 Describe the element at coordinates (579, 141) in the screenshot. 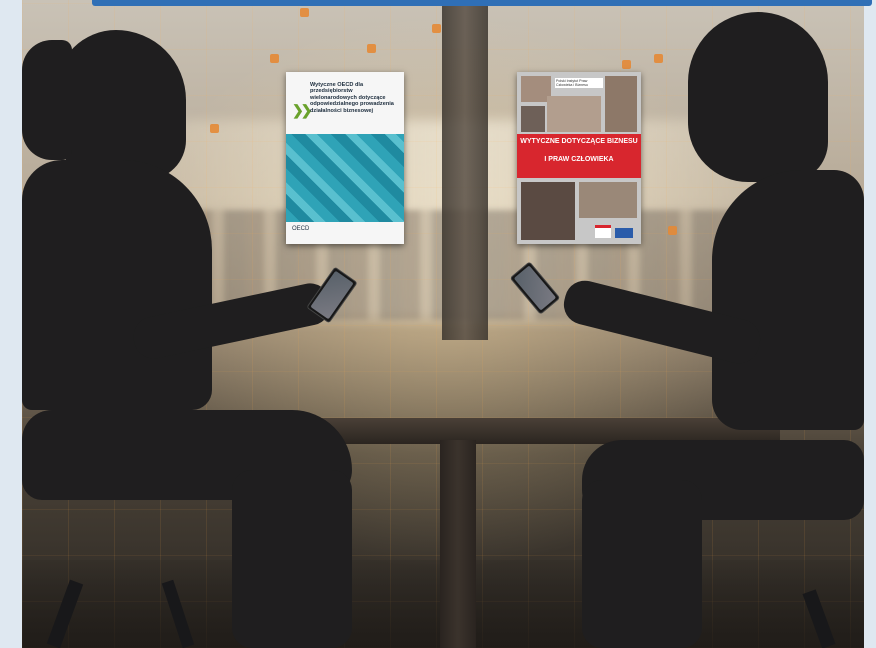

I see `book-right-title-line1: WYTYCZNE DOTYCZĄCE BIZNESU` at that location.